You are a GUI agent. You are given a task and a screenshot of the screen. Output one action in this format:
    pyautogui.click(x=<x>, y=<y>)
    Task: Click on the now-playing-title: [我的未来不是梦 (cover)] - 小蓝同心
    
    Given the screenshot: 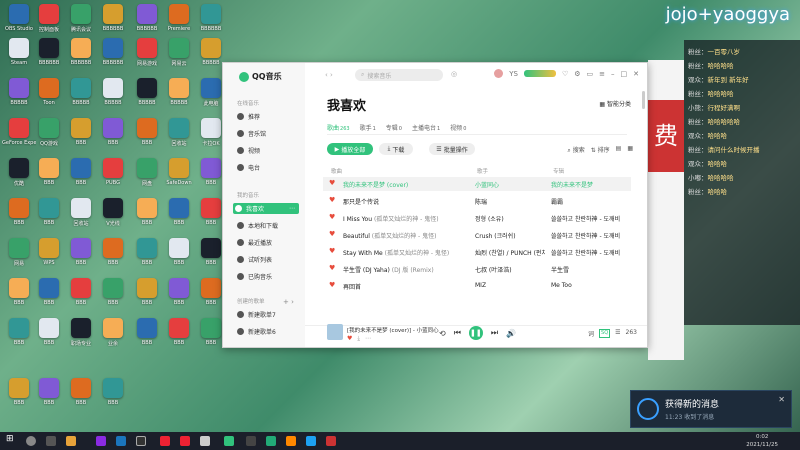 What is the action you would take?
    pyautogui.click(x=393, y=330)
    